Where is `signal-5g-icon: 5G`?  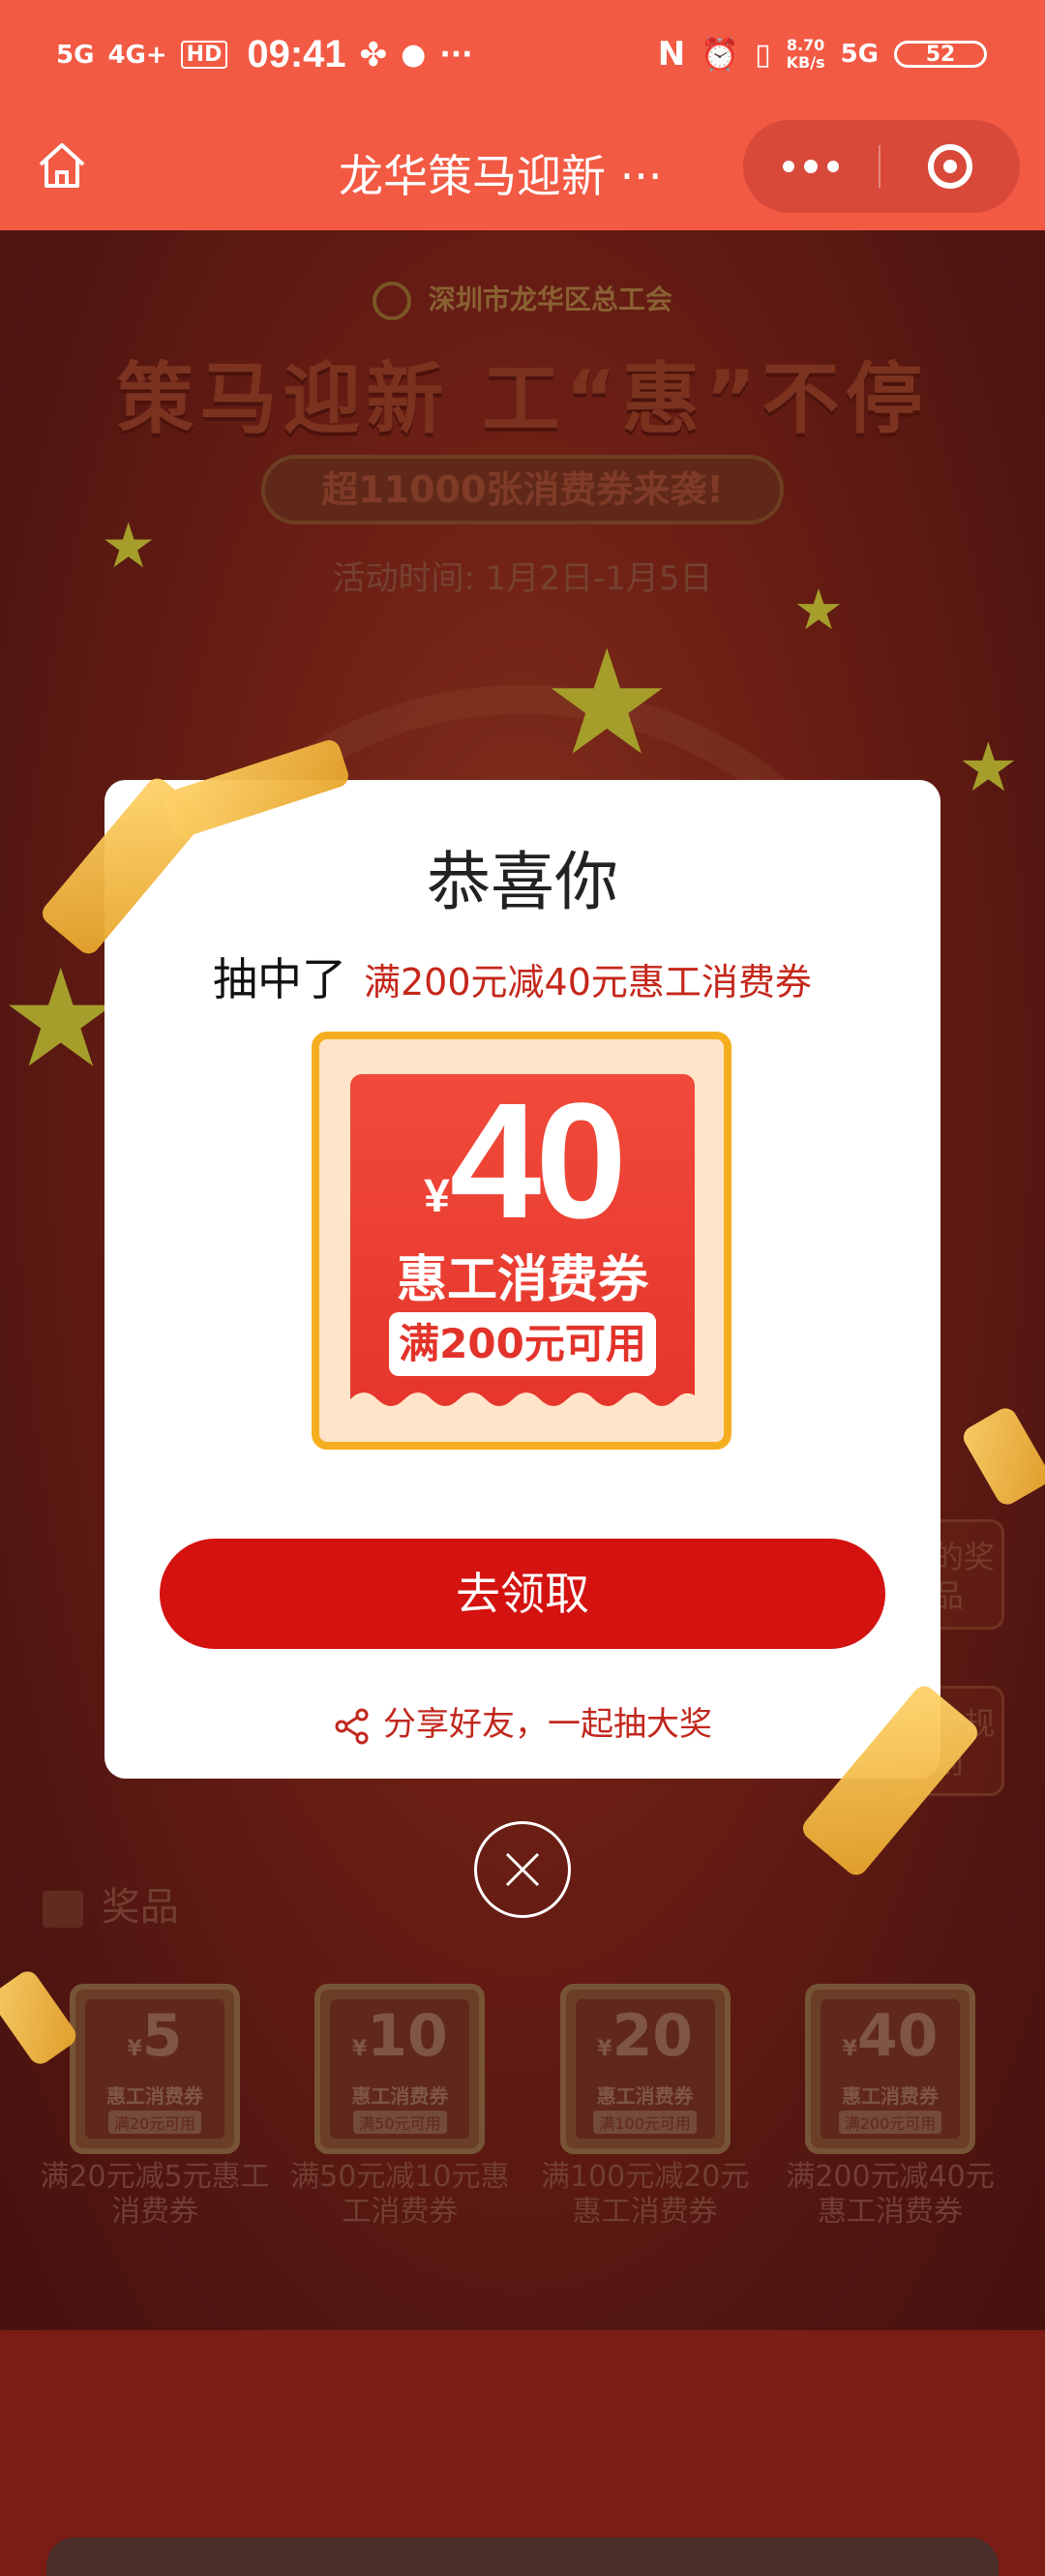 signal-5g-icon: 5G is located at coordinates (75, 55).